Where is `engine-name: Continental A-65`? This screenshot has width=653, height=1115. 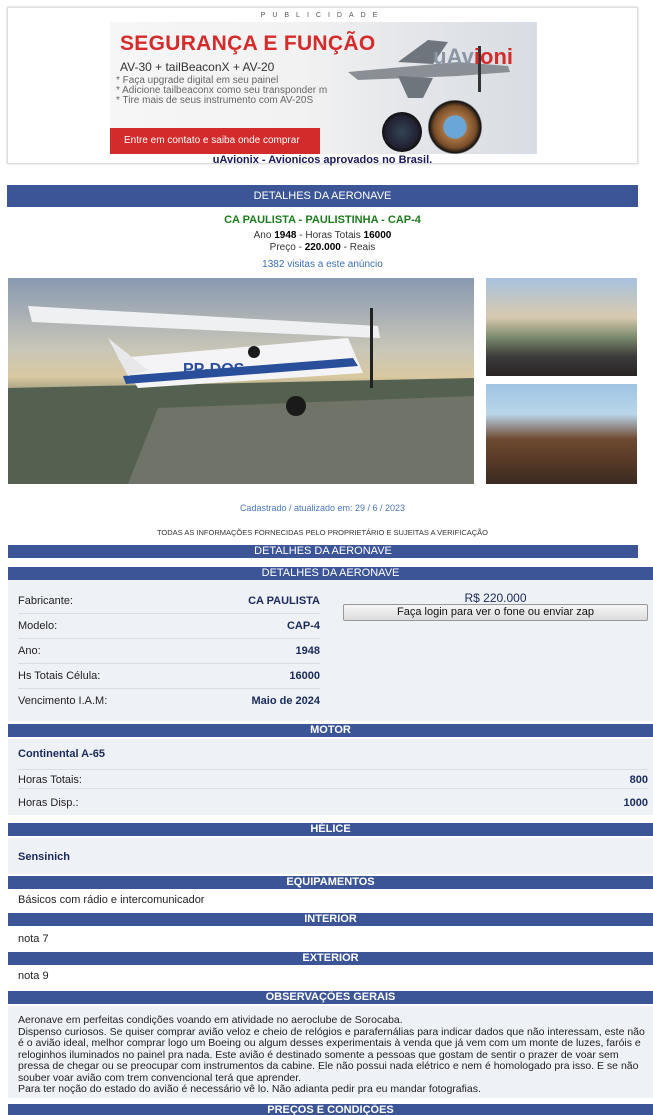 engine-name: Continental A-65 is located at coordinates (61, 754).